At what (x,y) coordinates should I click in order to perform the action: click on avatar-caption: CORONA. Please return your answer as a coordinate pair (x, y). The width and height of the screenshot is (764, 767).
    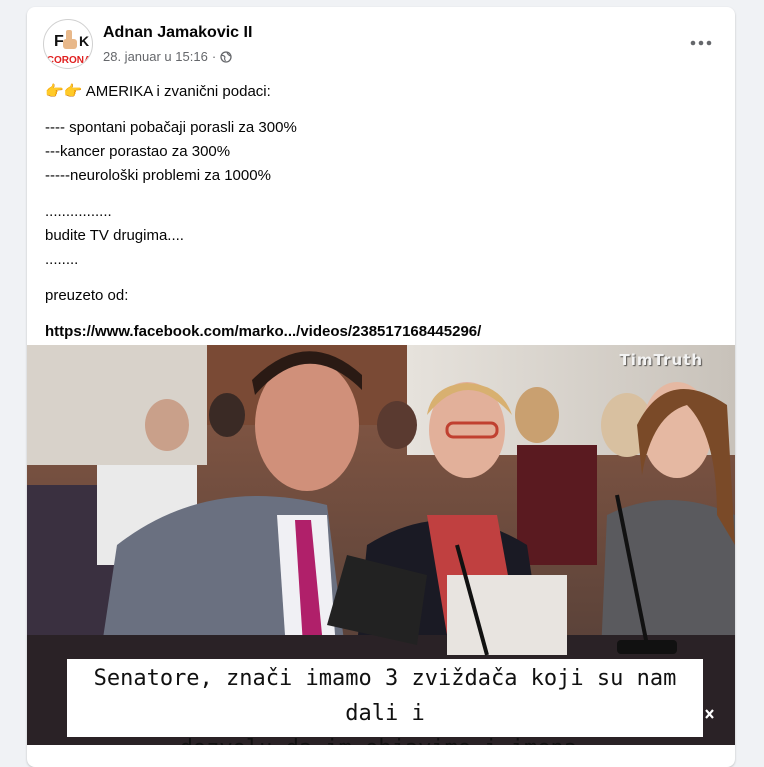
    Looking at the image, I should click on (69, 60).